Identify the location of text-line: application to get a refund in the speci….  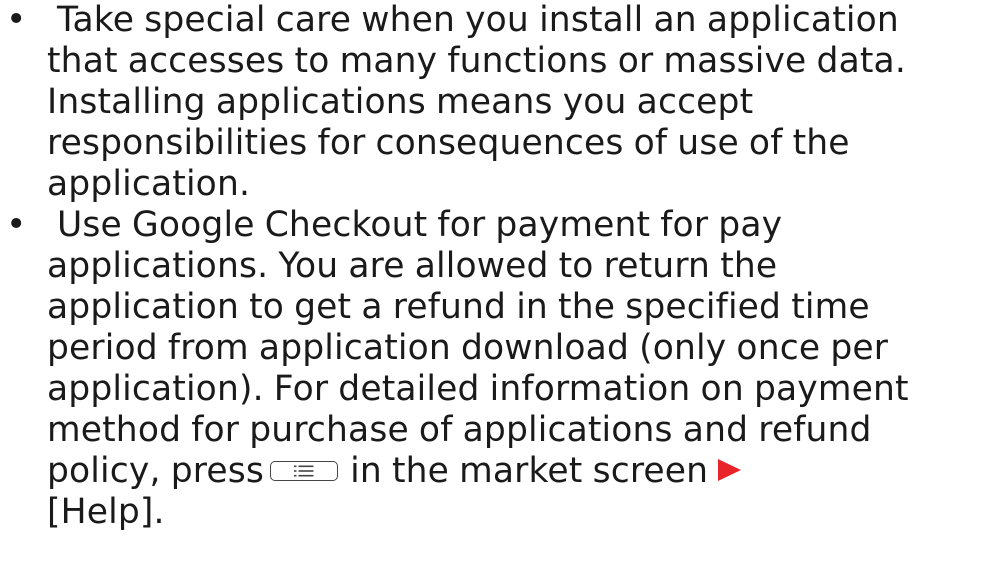
(458, 307).